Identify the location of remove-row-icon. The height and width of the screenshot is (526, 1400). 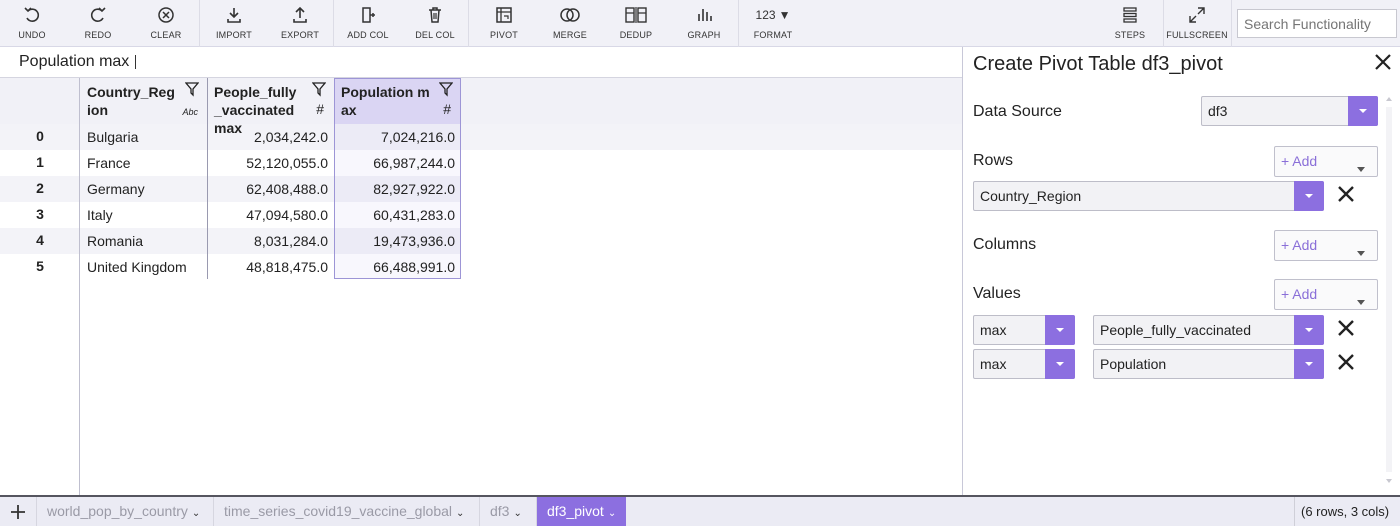
(1346, 196).